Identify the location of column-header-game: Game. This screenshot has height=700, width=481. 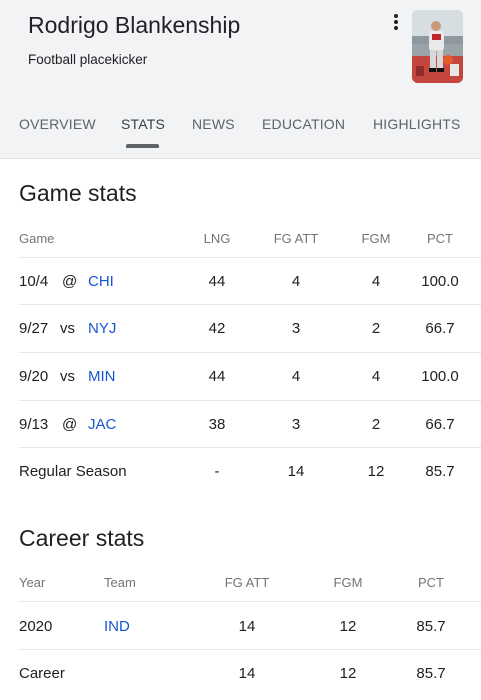
(37, 238).